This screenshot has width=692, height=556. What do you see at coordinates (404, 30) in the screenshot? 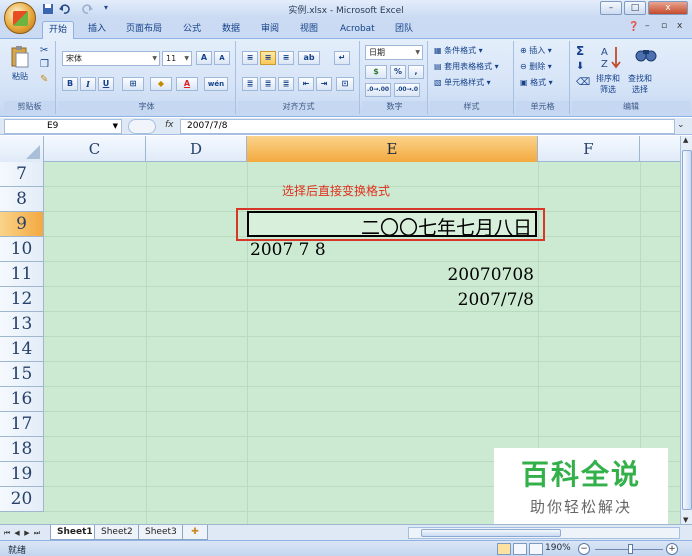
I see `tab-team: 团队` at bounding box center [404, 30].